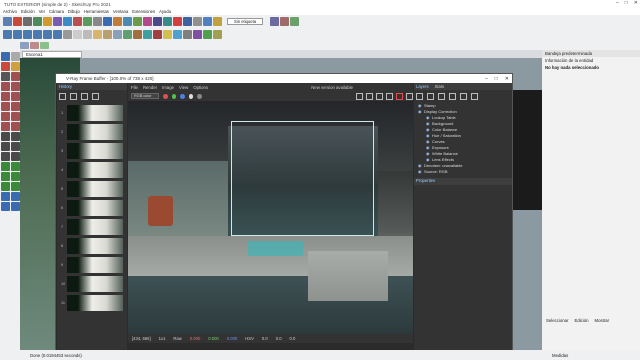 Image resolution: width=640 pixels, height=360 pixels. Describe the element at coordinates (295, 21) in the screenshot. I see `position-camera-icon` at that location.